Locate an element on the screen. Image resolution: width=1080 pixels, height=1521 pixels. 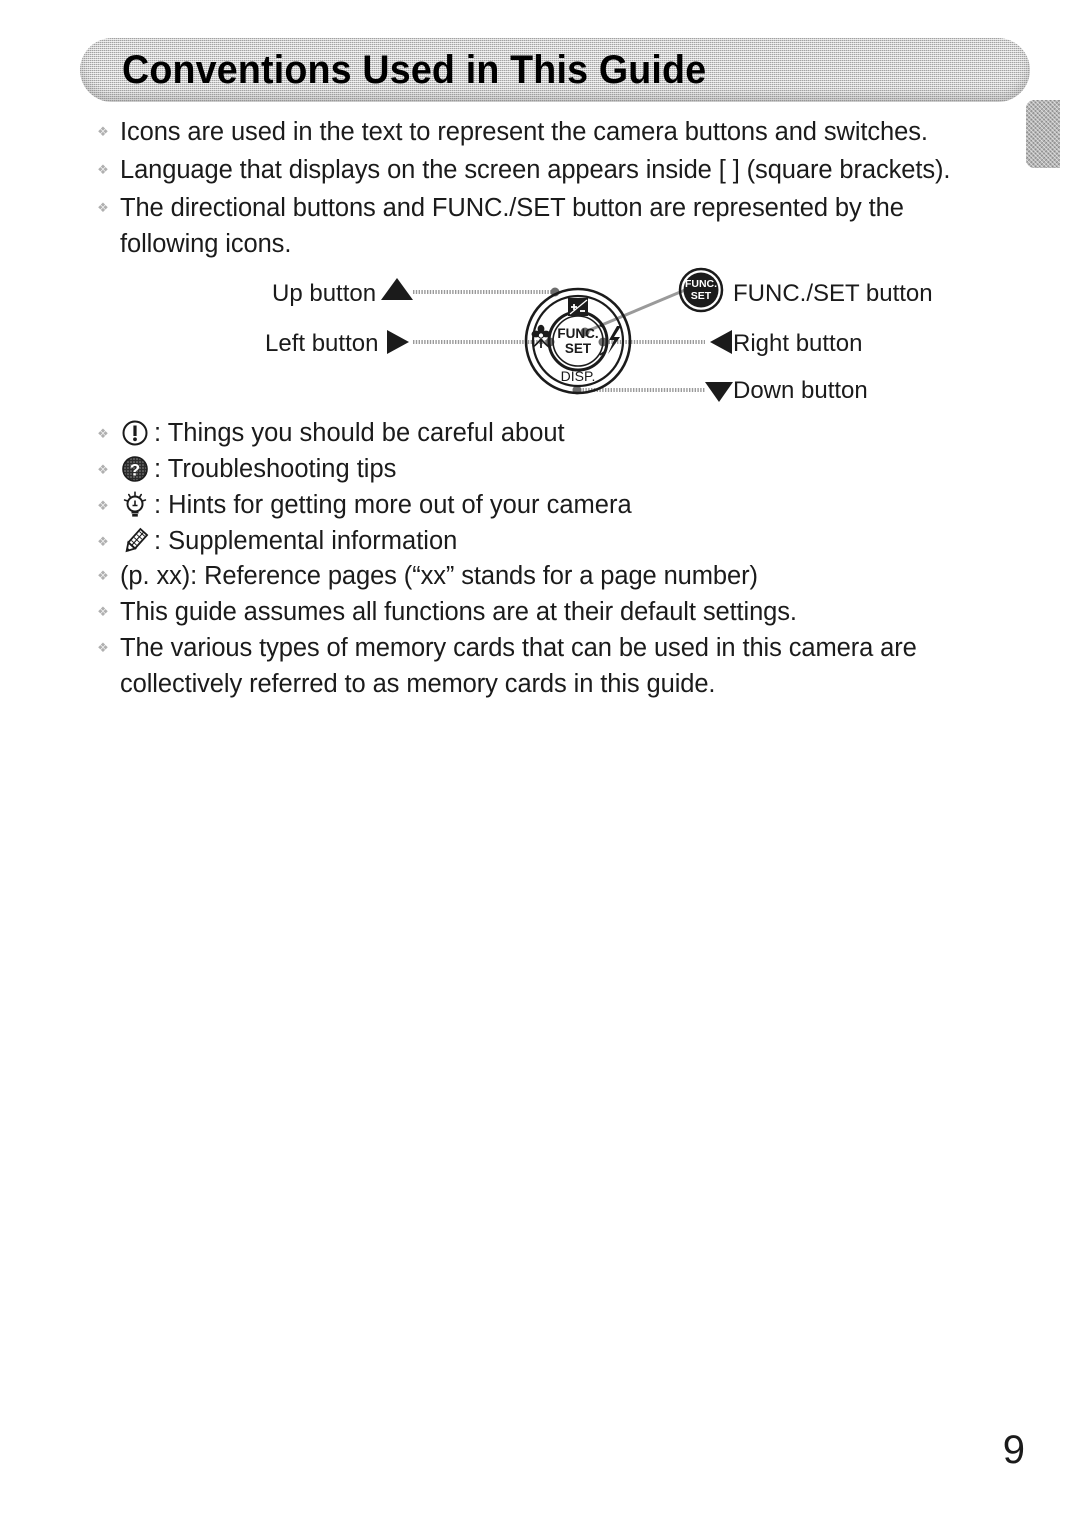
control-dial-graphic: FUNC. SET DISP. is located at coordinates (578, 341).